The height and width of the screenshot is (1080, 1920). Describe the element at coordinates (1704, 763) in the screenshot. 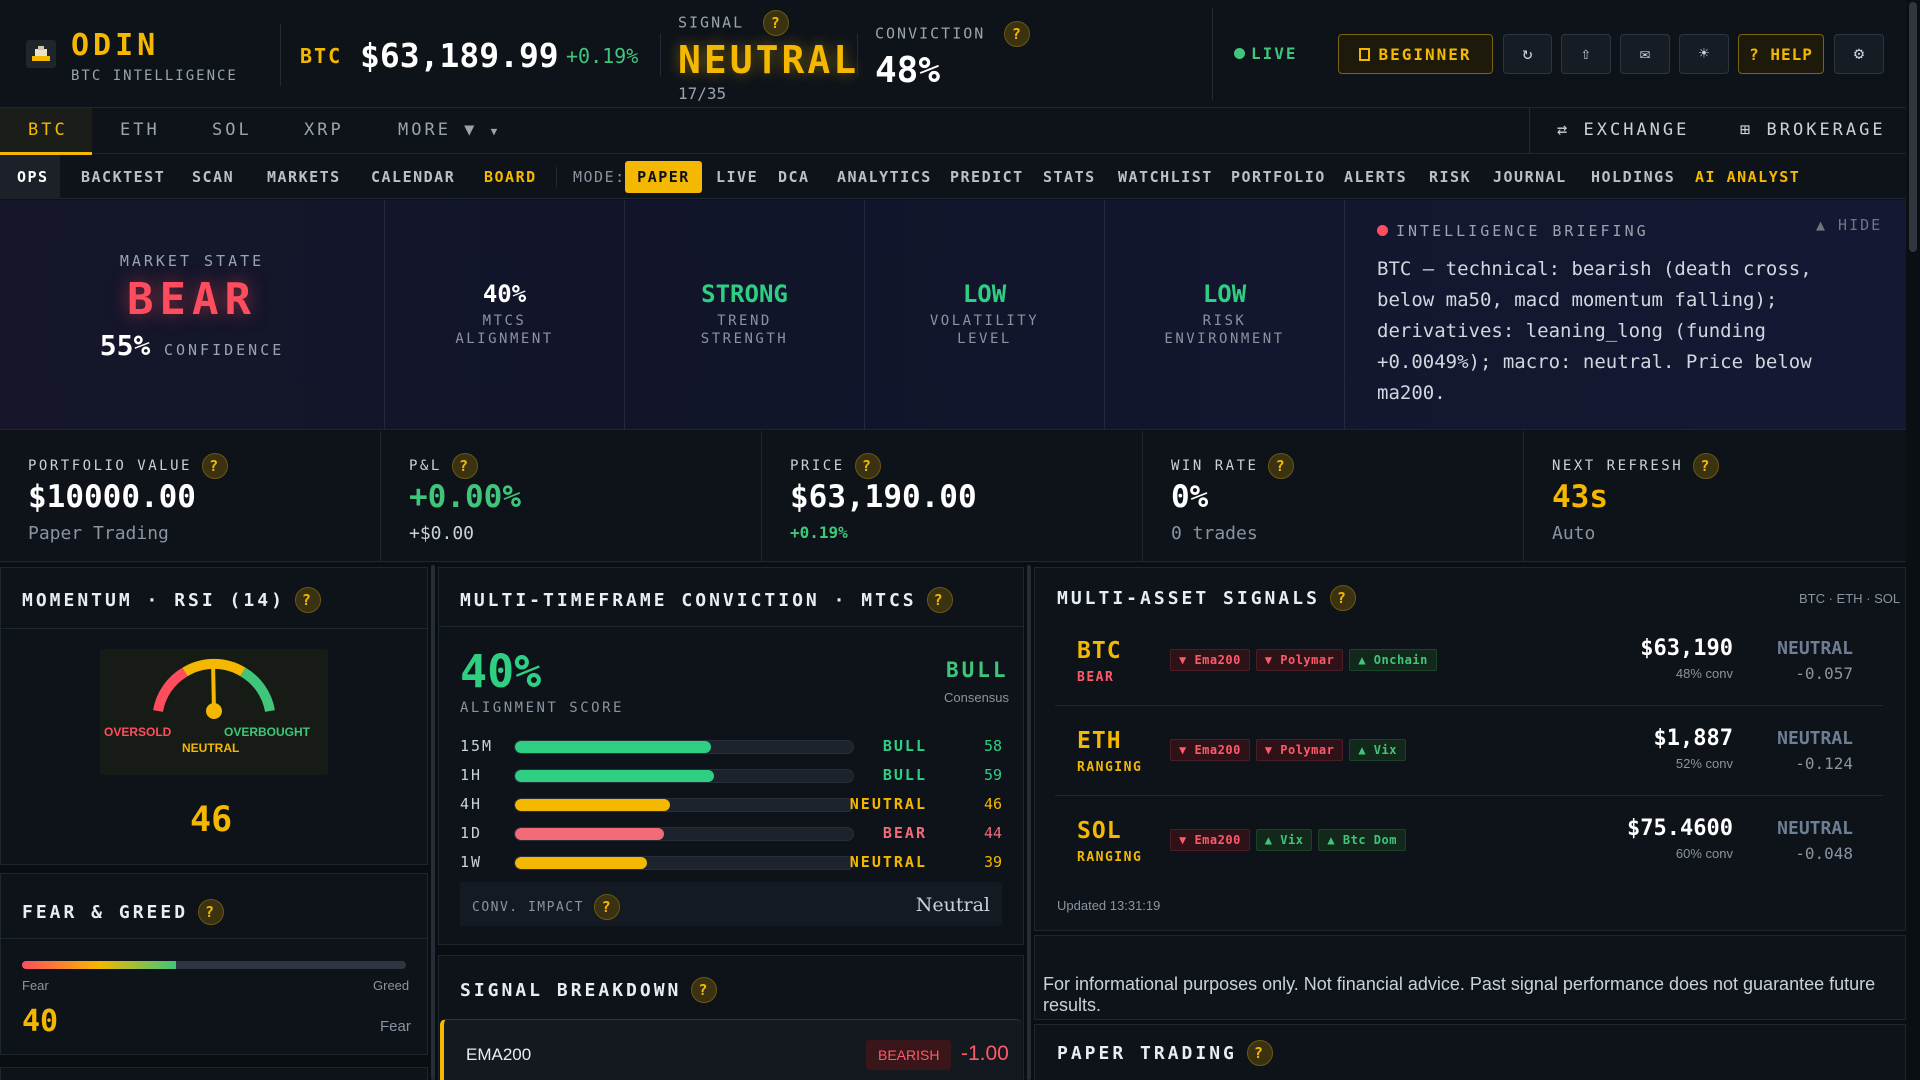

I see `asset-conviction: 52% conv` at that location.